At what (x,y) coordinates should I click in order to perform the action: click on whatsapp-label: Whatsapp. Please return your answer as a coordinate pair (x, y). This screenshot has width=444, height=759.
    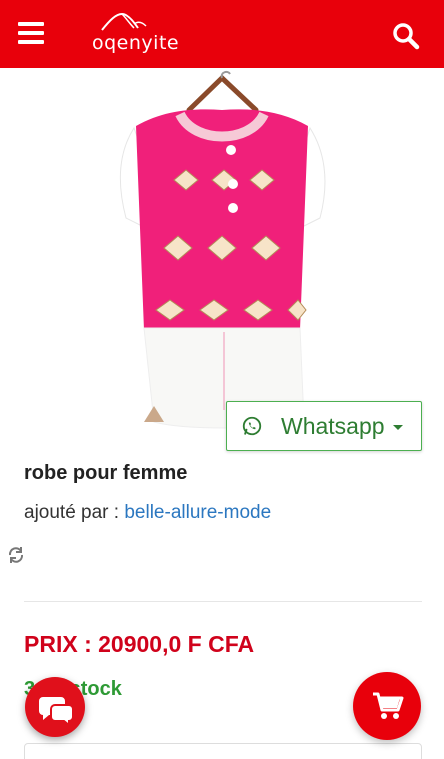
    Looking at the image, I should click on (333, 425).